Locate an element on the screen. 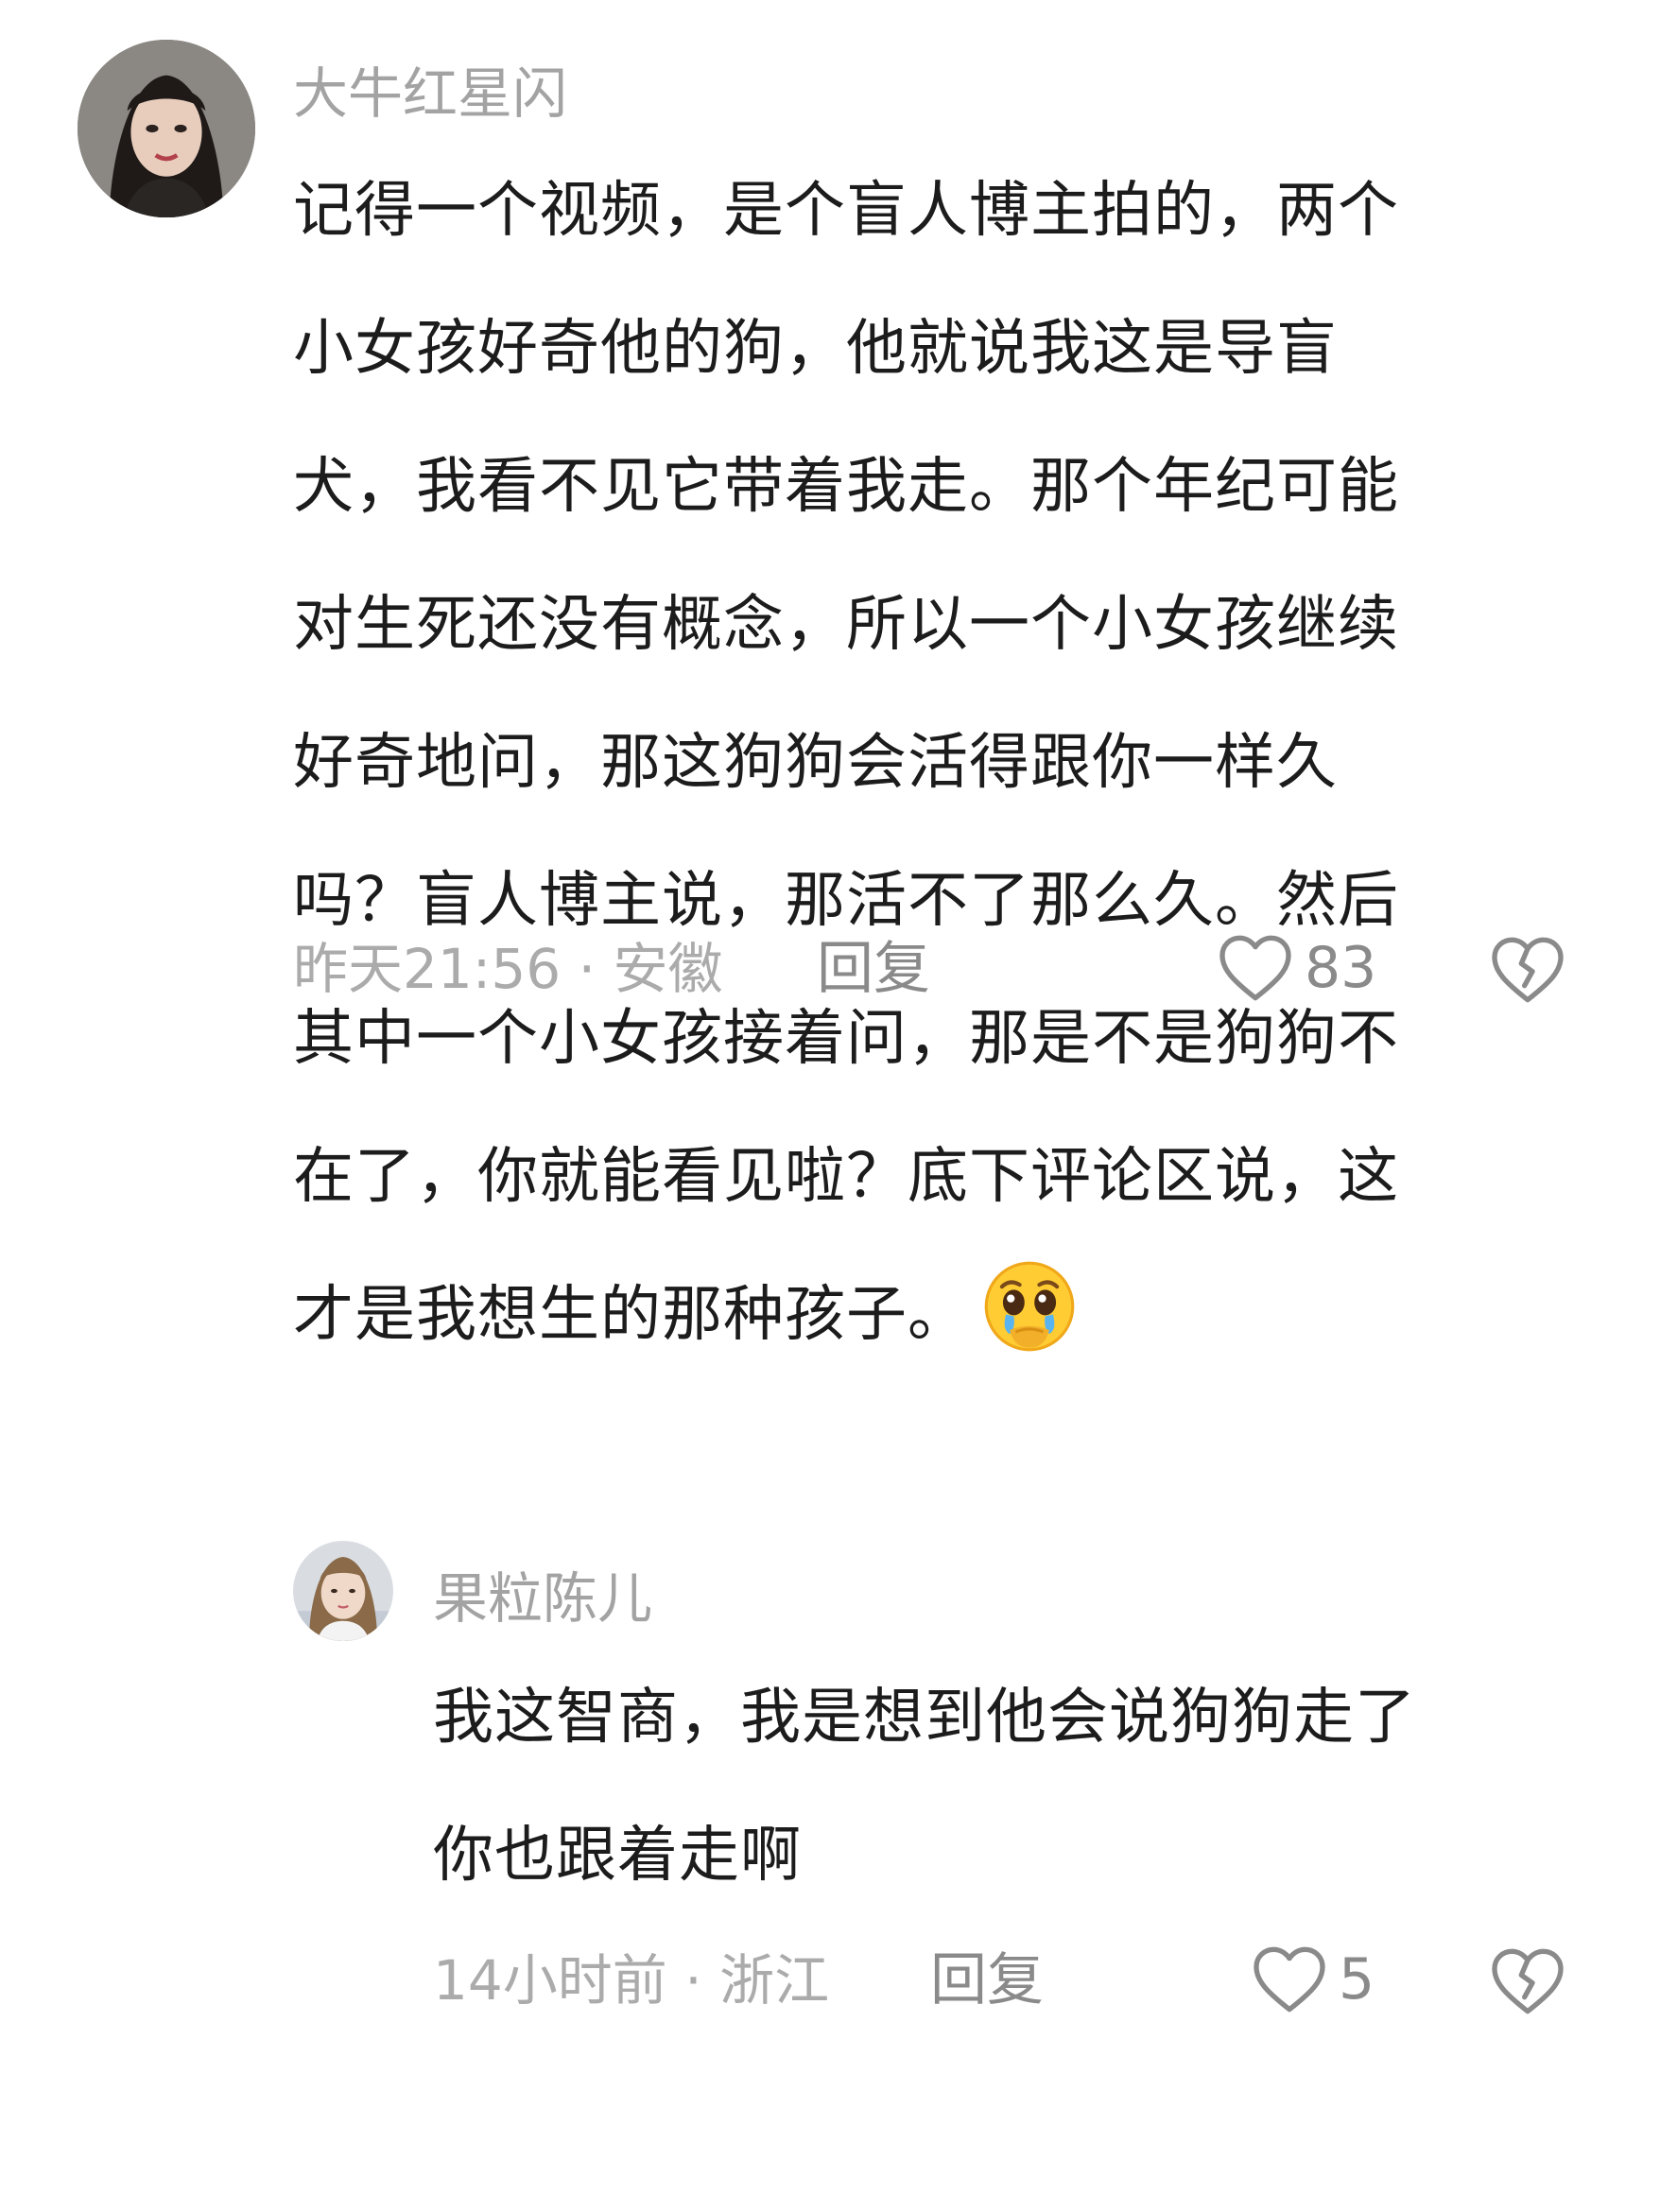 The image size is (1660, 2212). comment-line: 小女孩好奇他的狗，他就说我这是导盲 is located at coordinates (815, 349).